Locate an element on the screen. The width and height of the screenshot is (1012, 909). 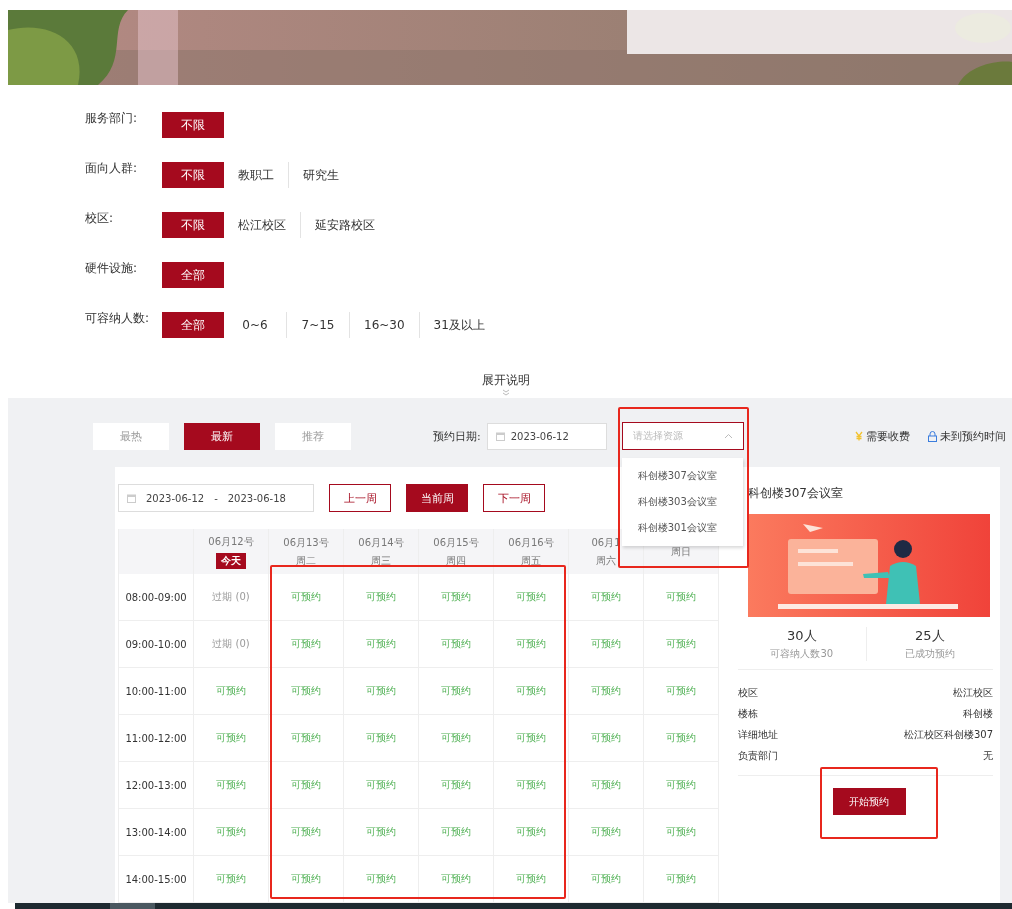
info-label: 校区 is located at coordinates (748, 693).